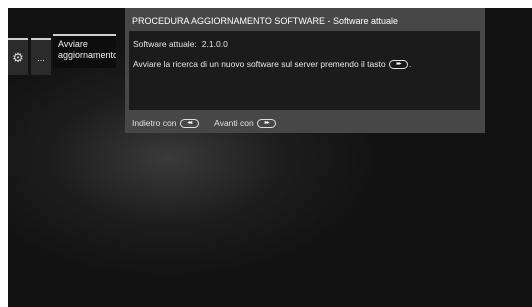  What do you see at coordinates (189, 124) in the screenshot?
I see `rewind-key-icon` at bounding box center [189, 124].